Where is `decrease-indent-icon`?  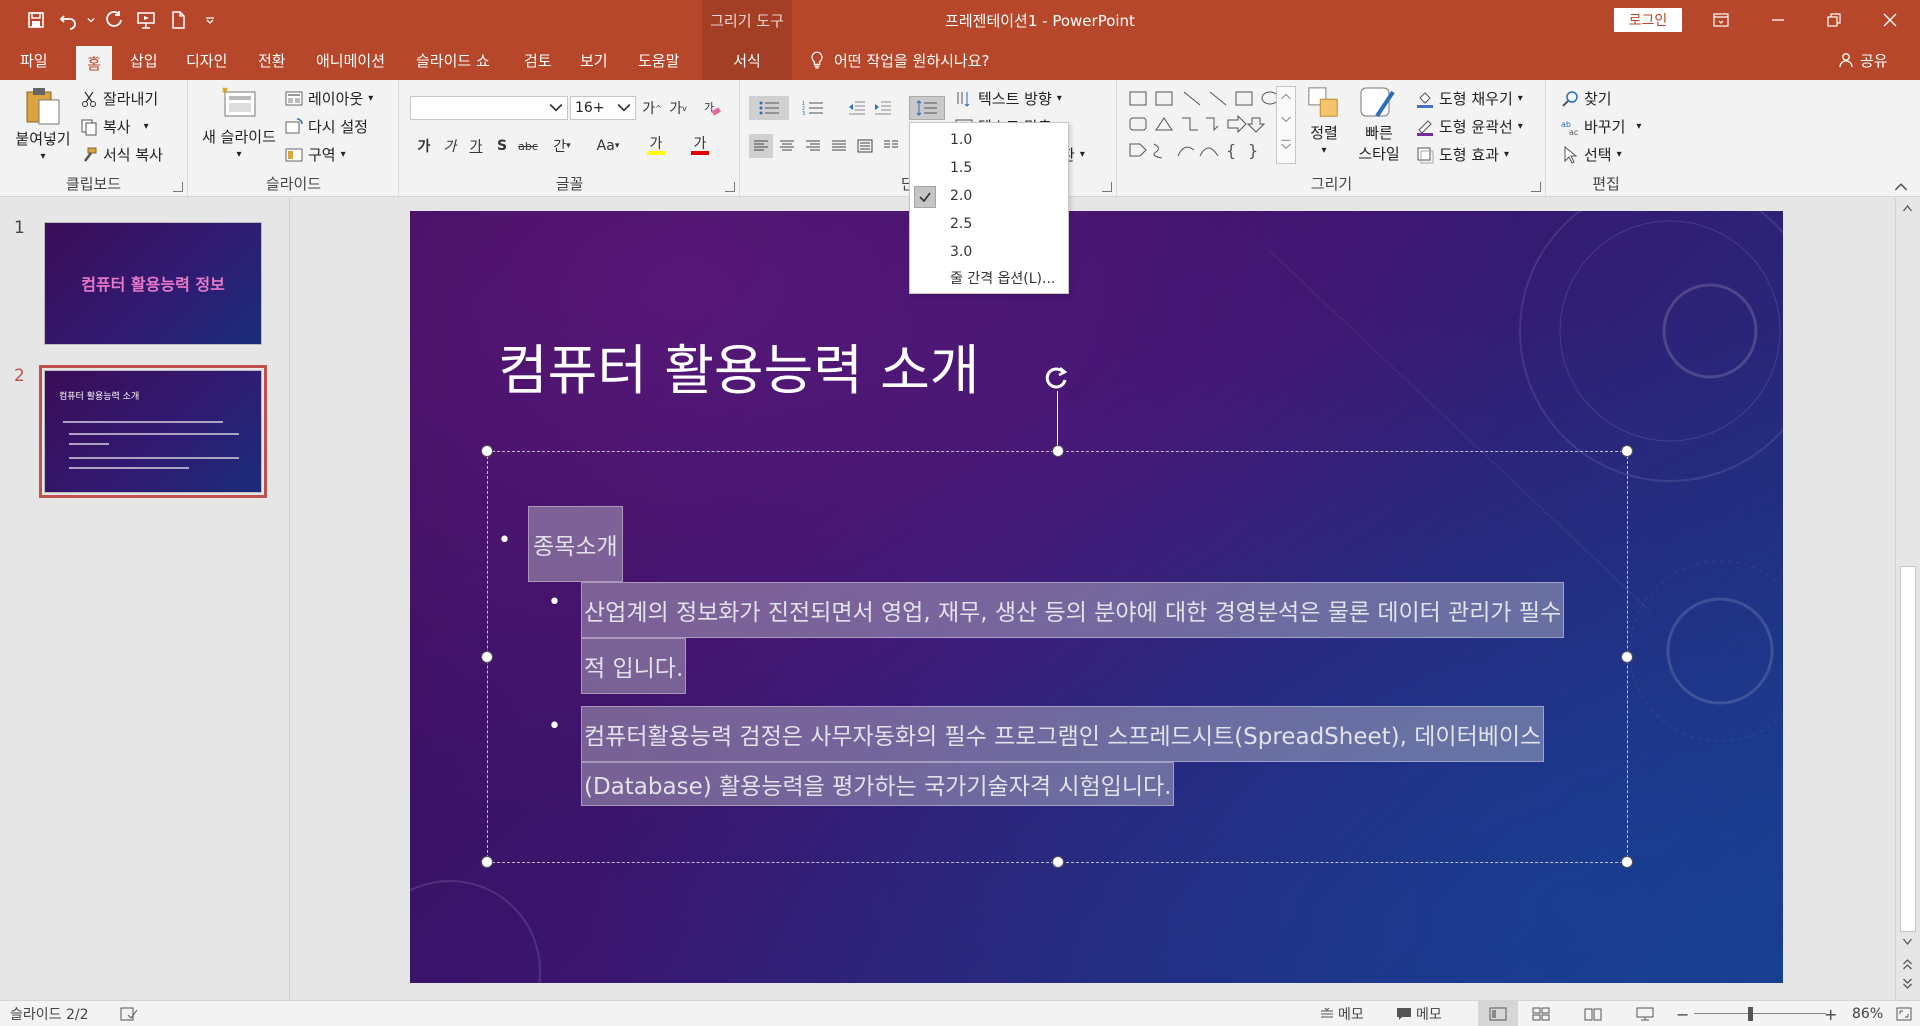 decrease-indent-icon is located at coordinates (857, 108).